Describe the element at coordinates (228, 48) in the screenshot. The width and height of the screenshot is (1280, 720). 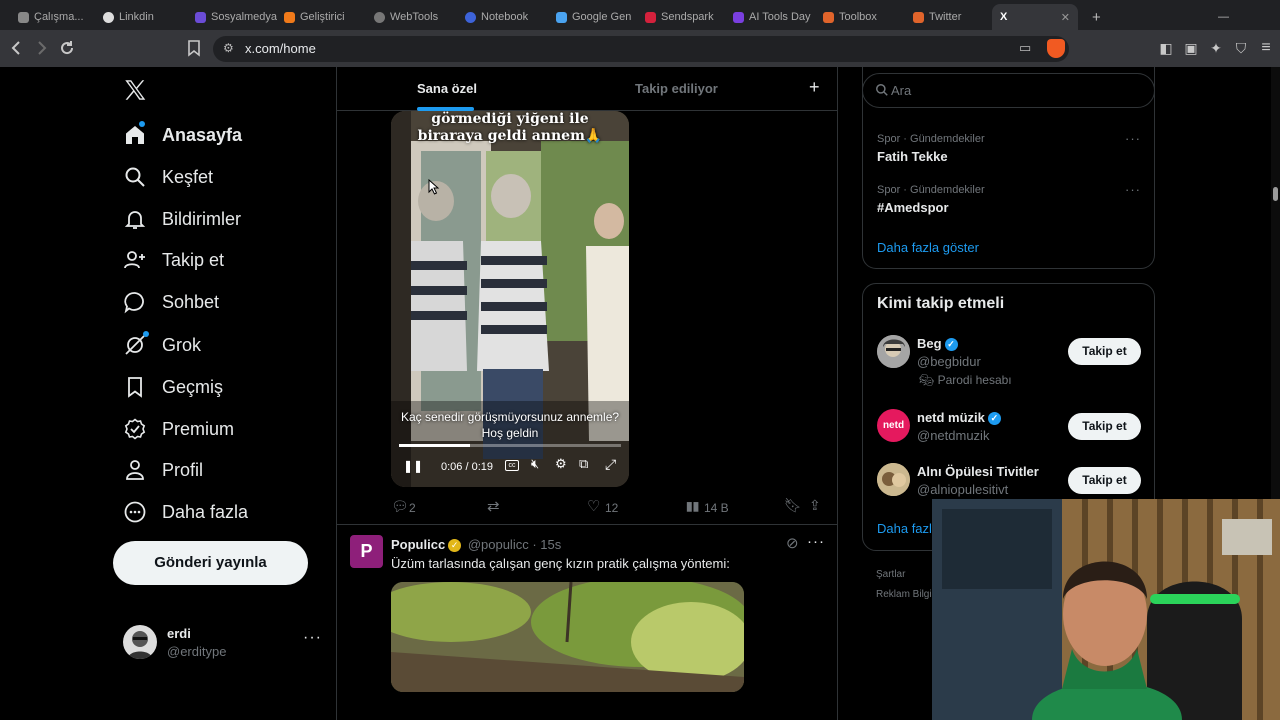
I see `site-settings-icon: ⚙` at that location.